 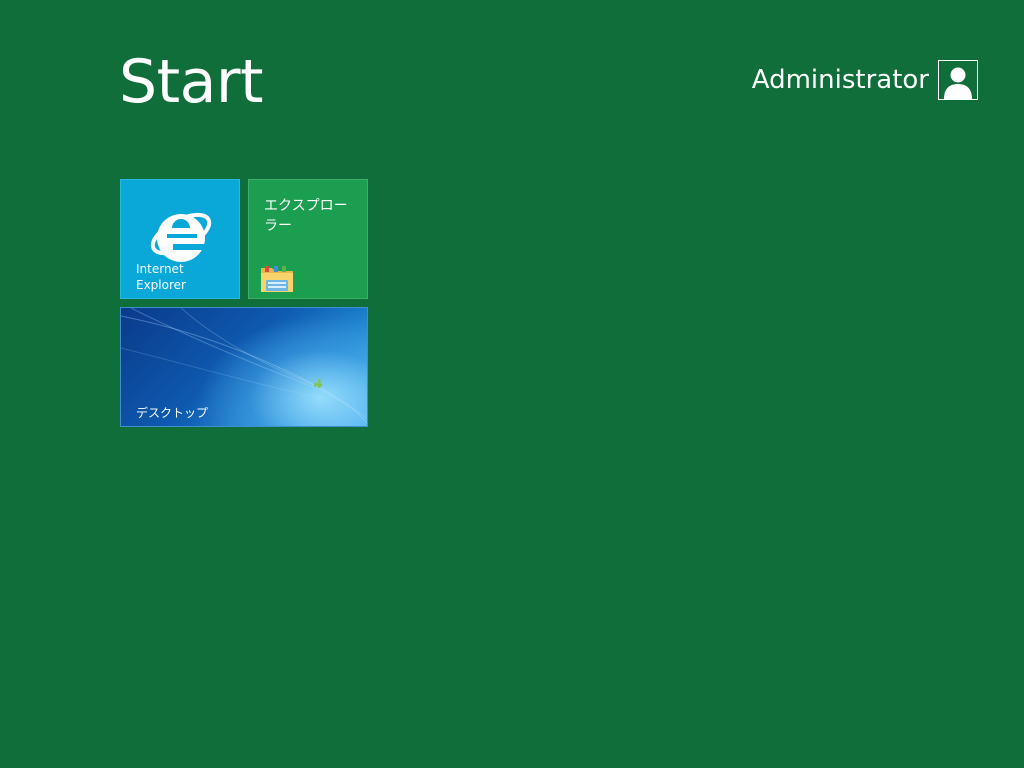 What do you see at coordinates (191, 82) in the screenshot?
I see `start-title: Start` at bounding box center [191, 82].